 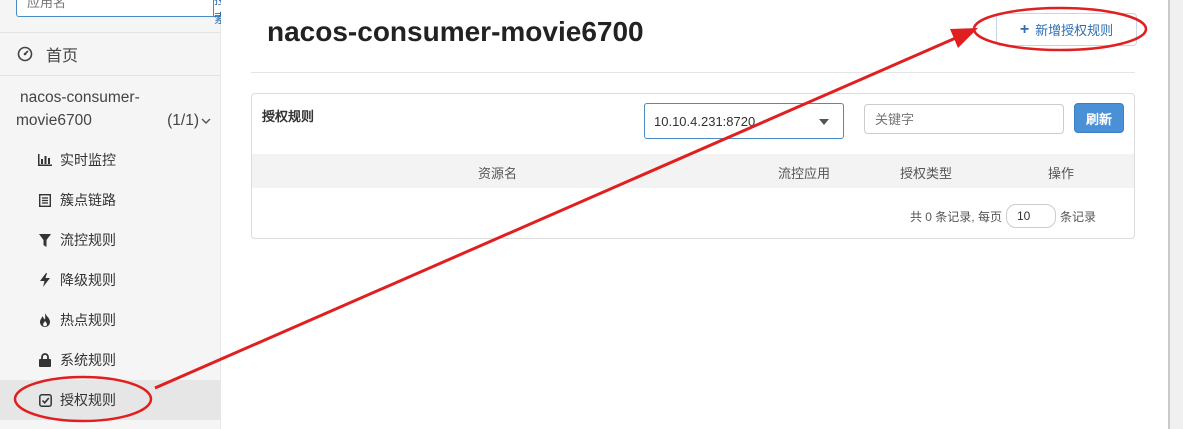 I want to click on bar-chart-icon, so click(x=45, y=160).